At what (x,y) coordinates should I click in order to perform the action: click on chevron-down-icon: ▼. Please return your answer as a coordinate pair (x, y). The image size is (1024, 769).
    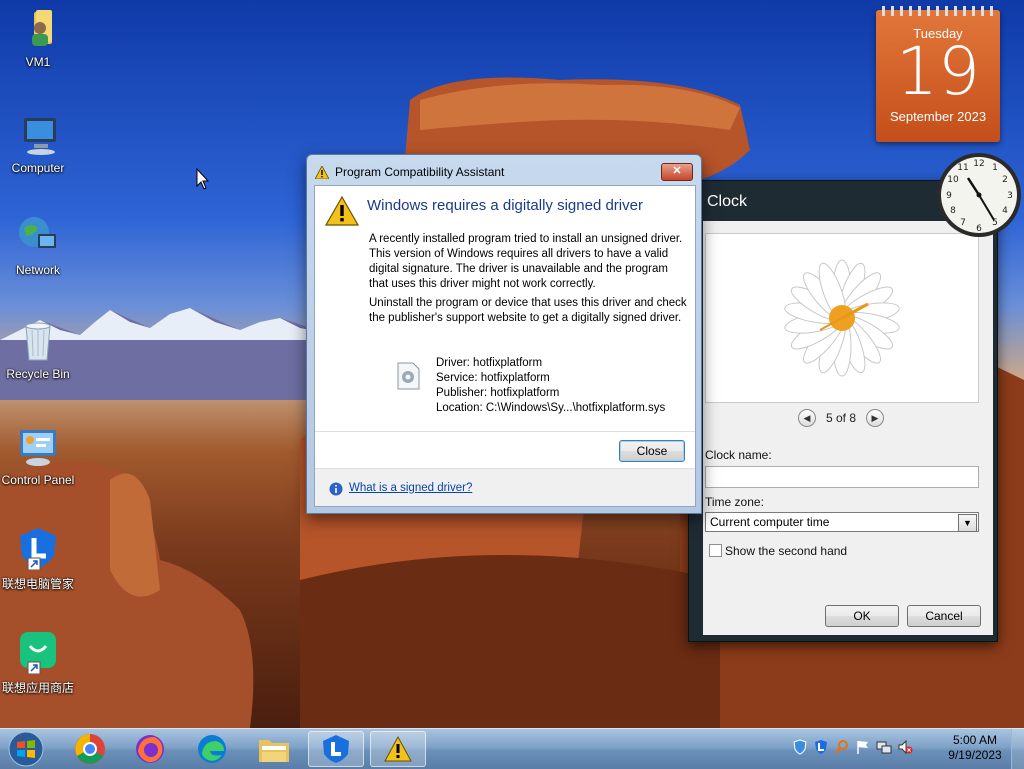
    Looking at the image, I should click on (967, 523).